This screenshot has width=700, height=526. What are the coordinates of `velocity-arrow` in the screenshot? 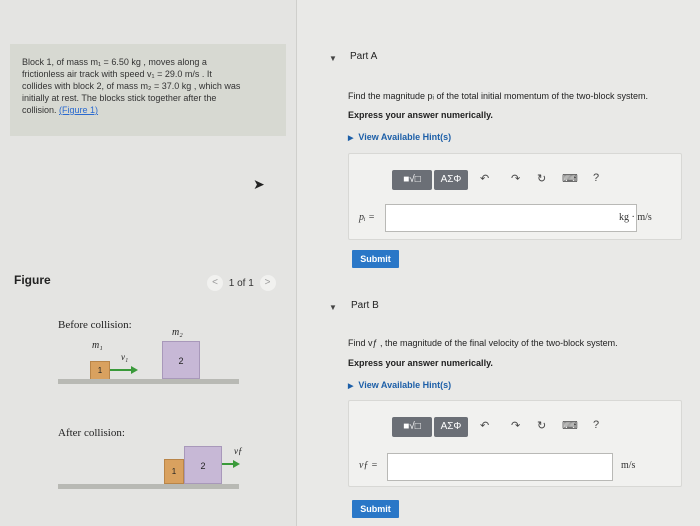 It's located at (121, 370).